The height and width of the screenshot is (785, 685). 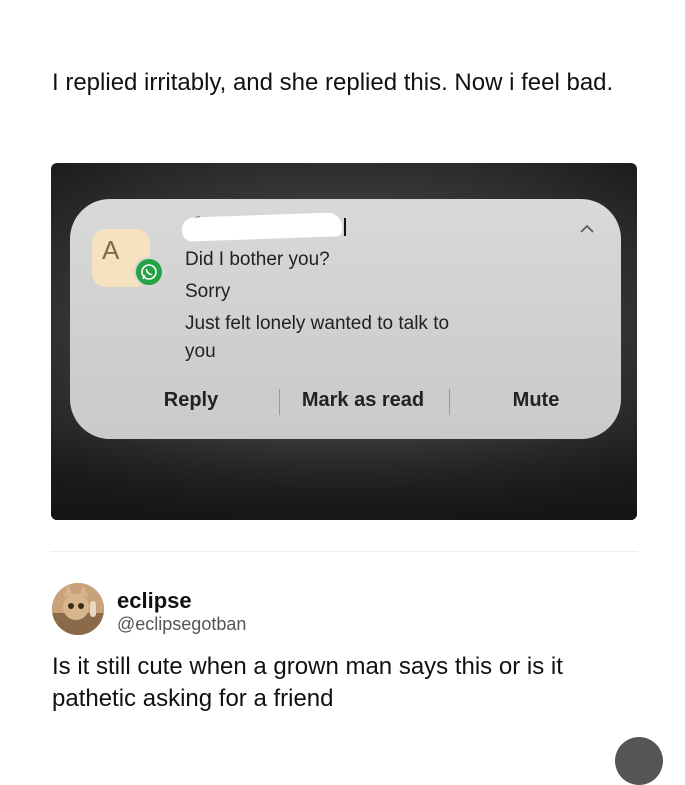 What do you see at coordinates (262, 227) in the screenshot?
I see `redacted-sender-name` at bounding box center [262, 227].